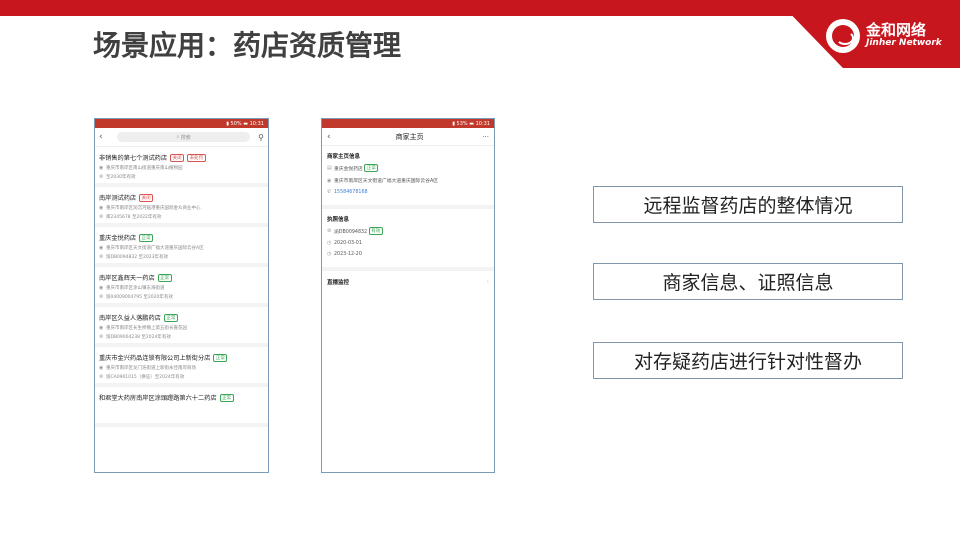  Describe the element at coordinates (145, 377) in the screenshot. I see `store-license: 渝CA0901015（换证）至2024年有效` at that location.